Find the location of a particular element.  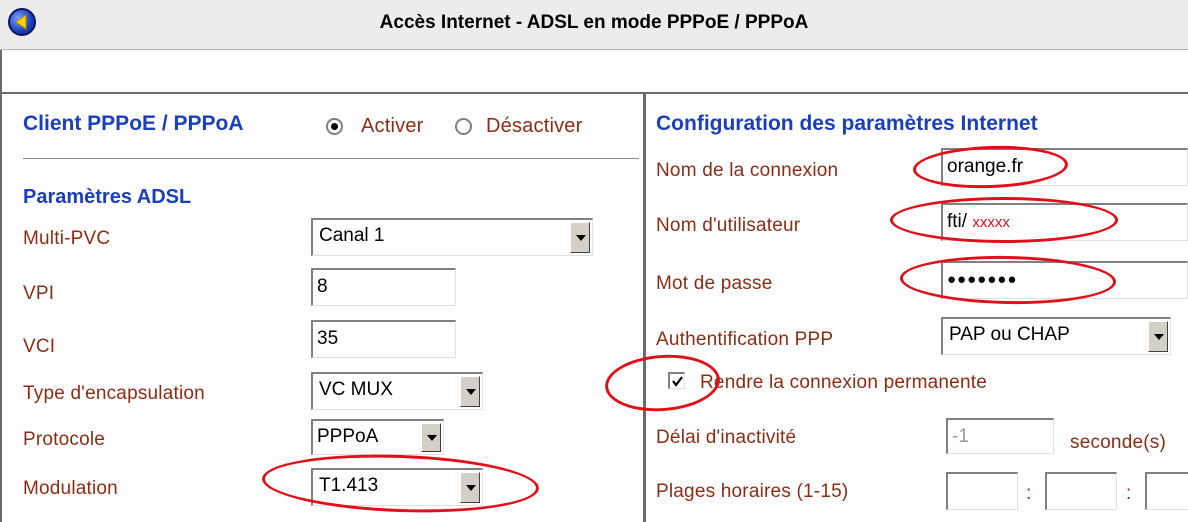

multipvc-select: Canal 1 is located at coordinates (452, 237).